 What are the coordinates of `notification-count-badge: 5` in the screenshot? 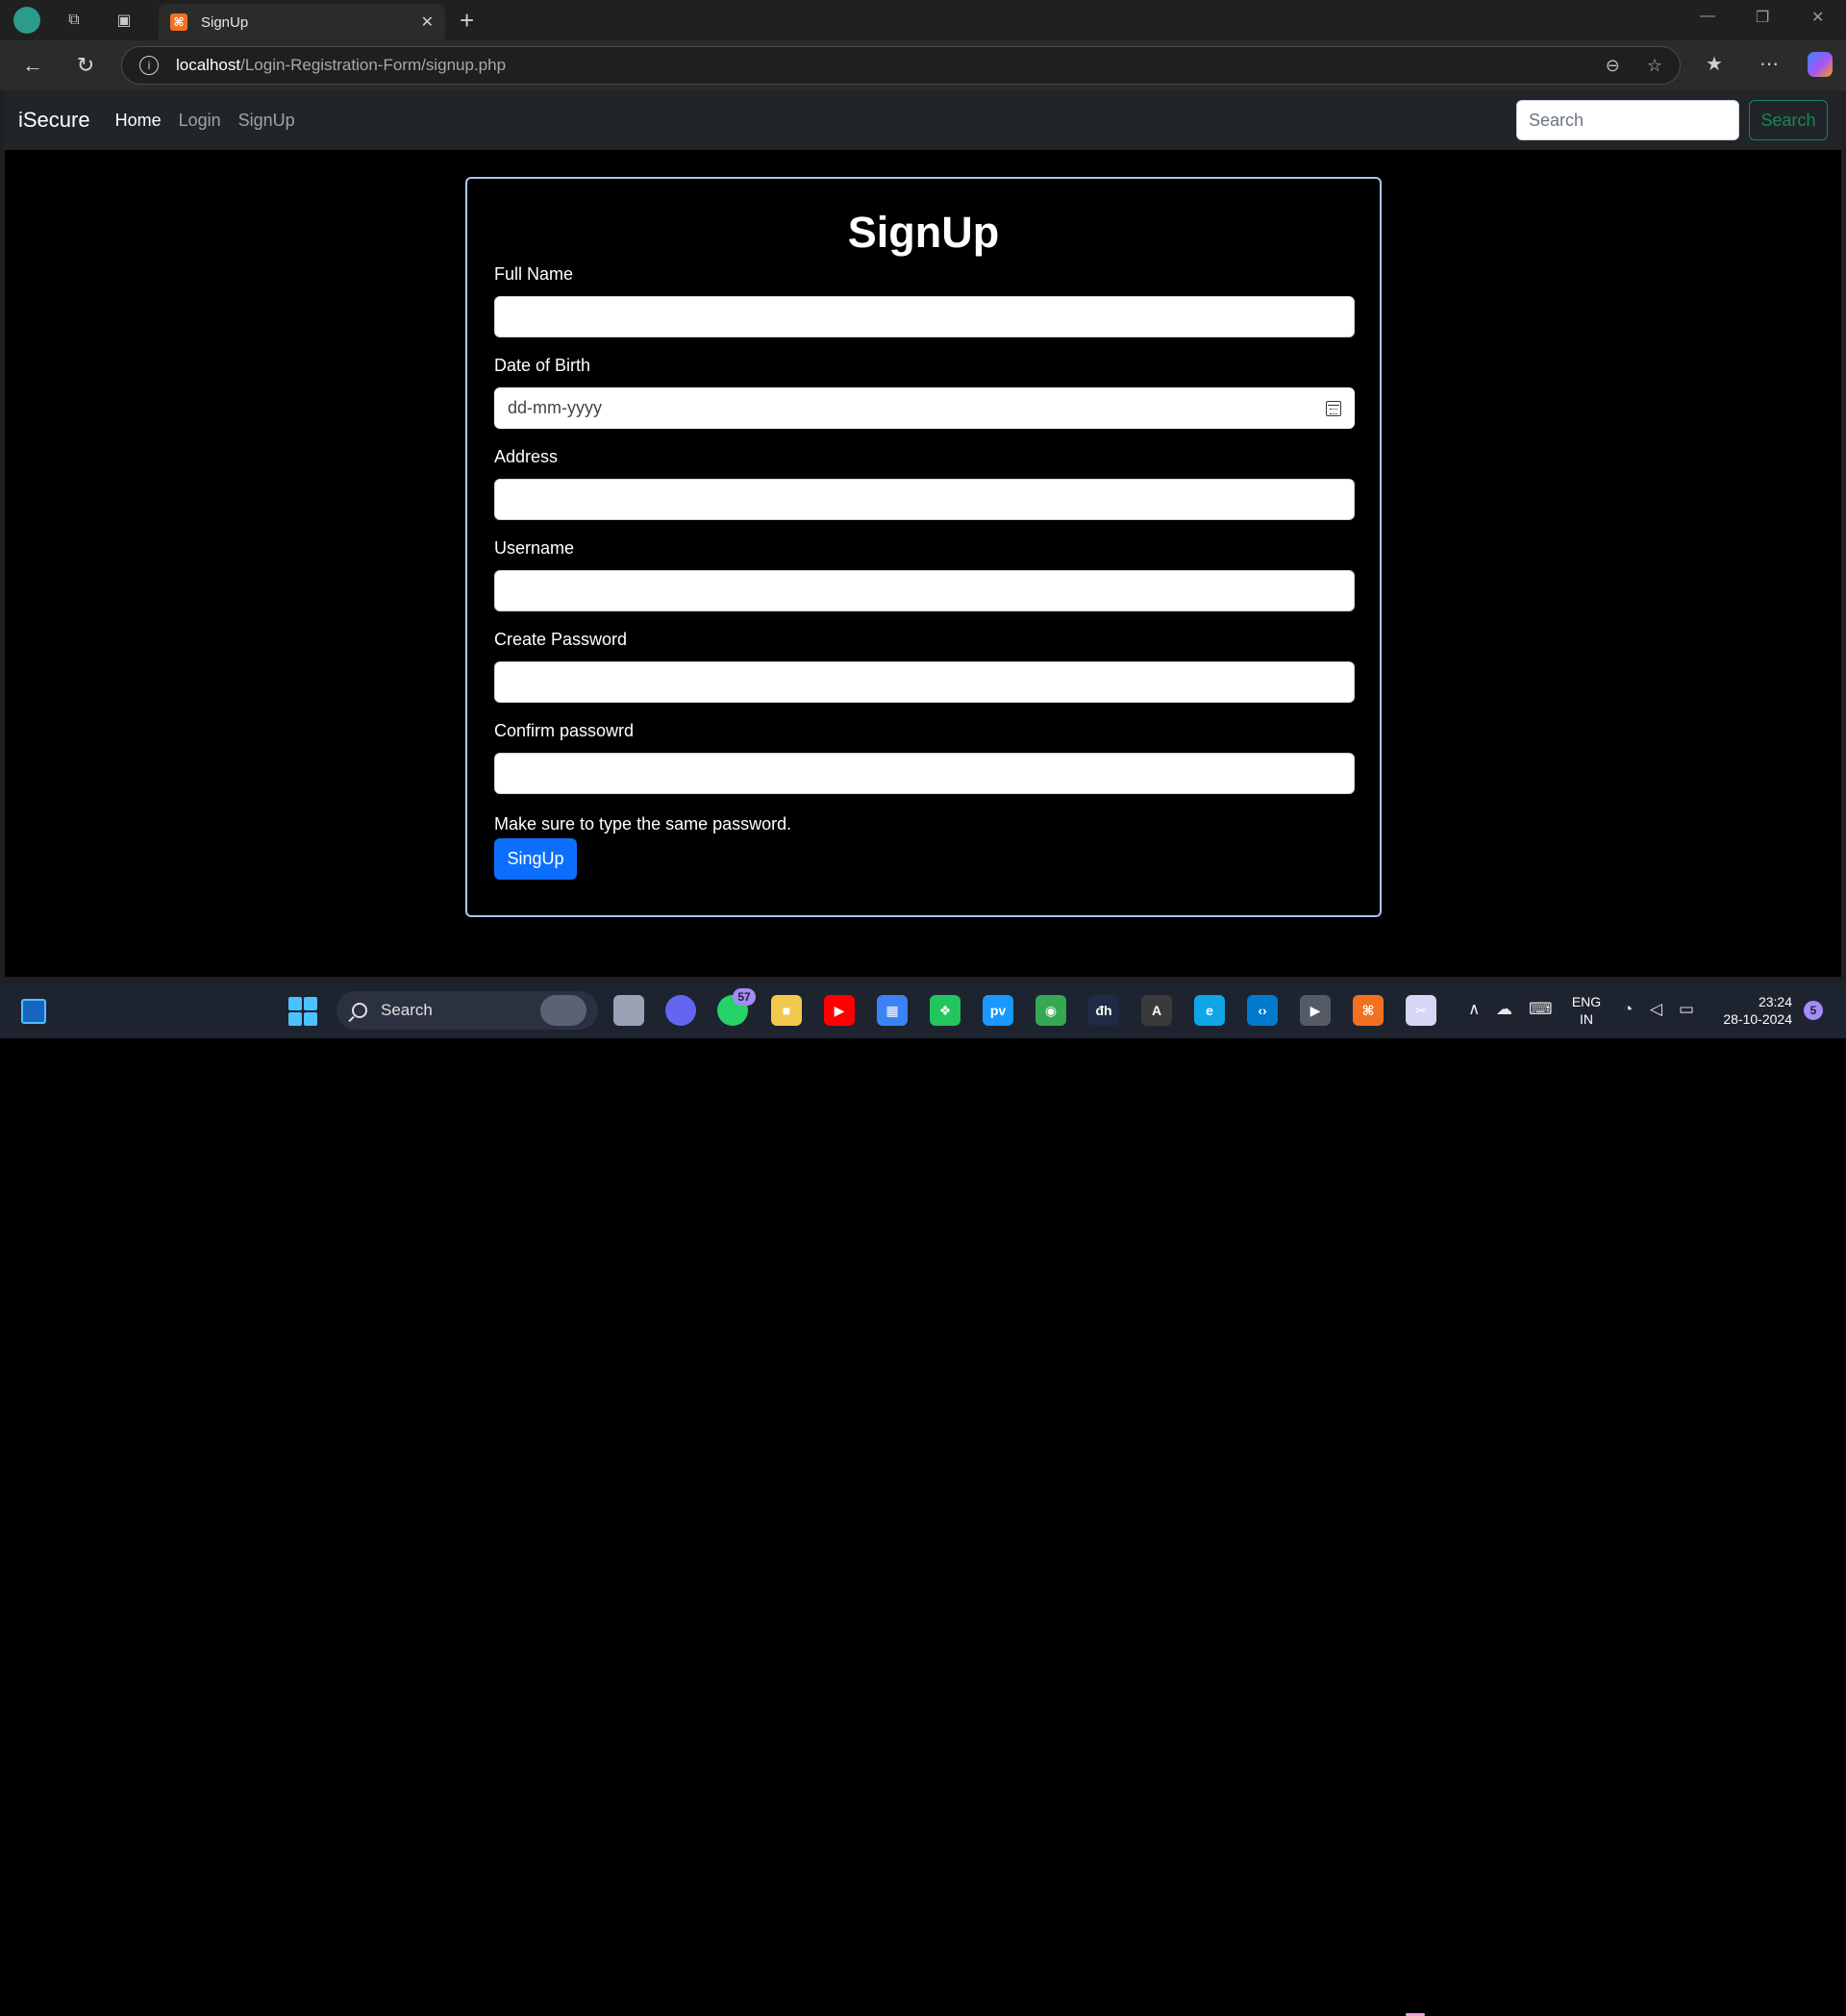 It's located at (1813, 1010).